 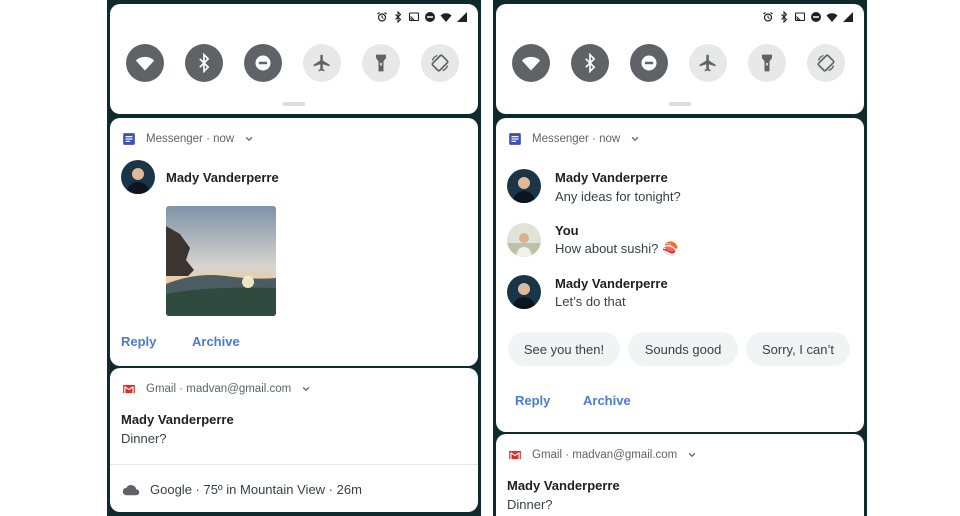 I want to click on message-sender: You, so click(x=567, y=230).